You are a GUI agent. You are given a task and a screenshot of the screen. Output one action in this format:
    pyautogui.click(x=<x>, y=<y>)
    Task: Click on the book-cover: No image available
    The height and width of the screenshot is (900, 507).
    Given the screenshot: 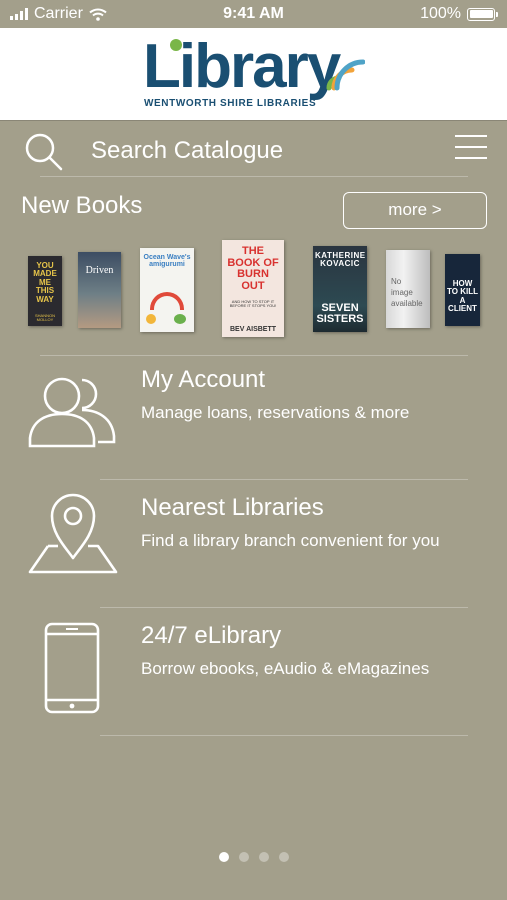 What is the action you would take?
    pyautogui.click(x=408, y=289)
    